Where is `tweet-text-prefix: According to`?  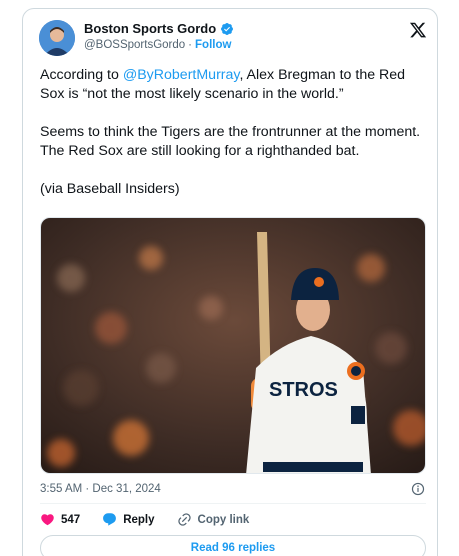
tweet-text-prefix: According to is located at coordinates (81, 75).